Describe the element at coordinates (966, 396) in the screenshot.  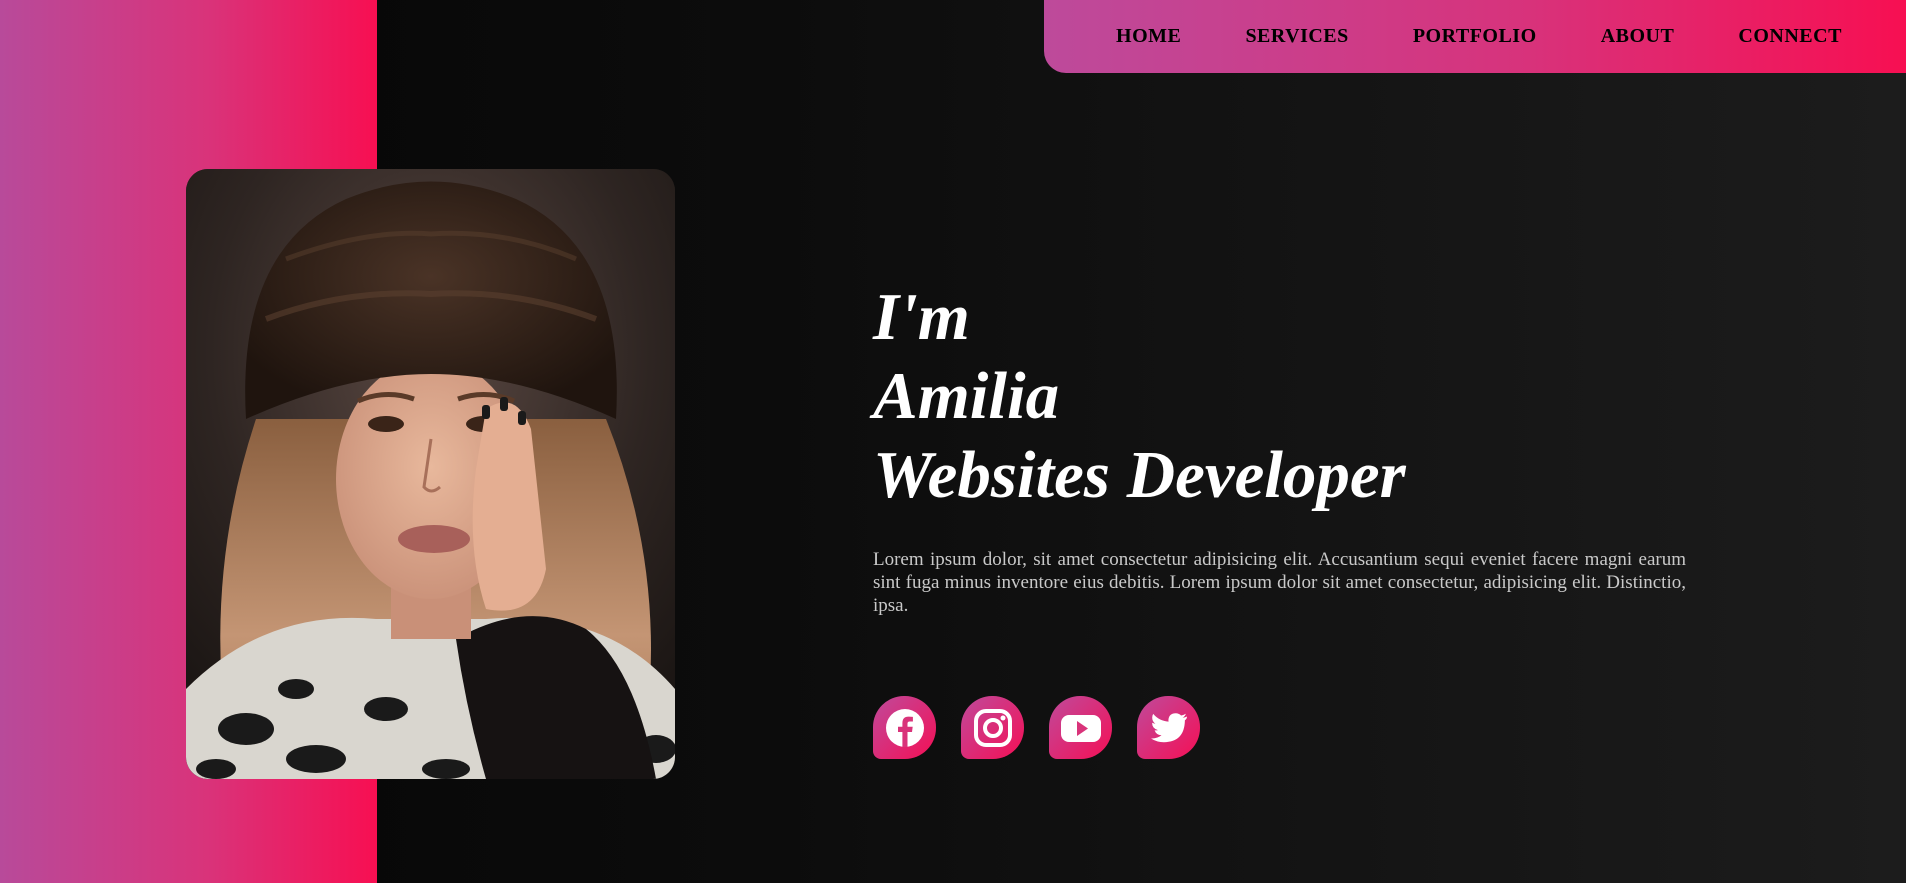
I see `hero-name: Amilia` at that location.